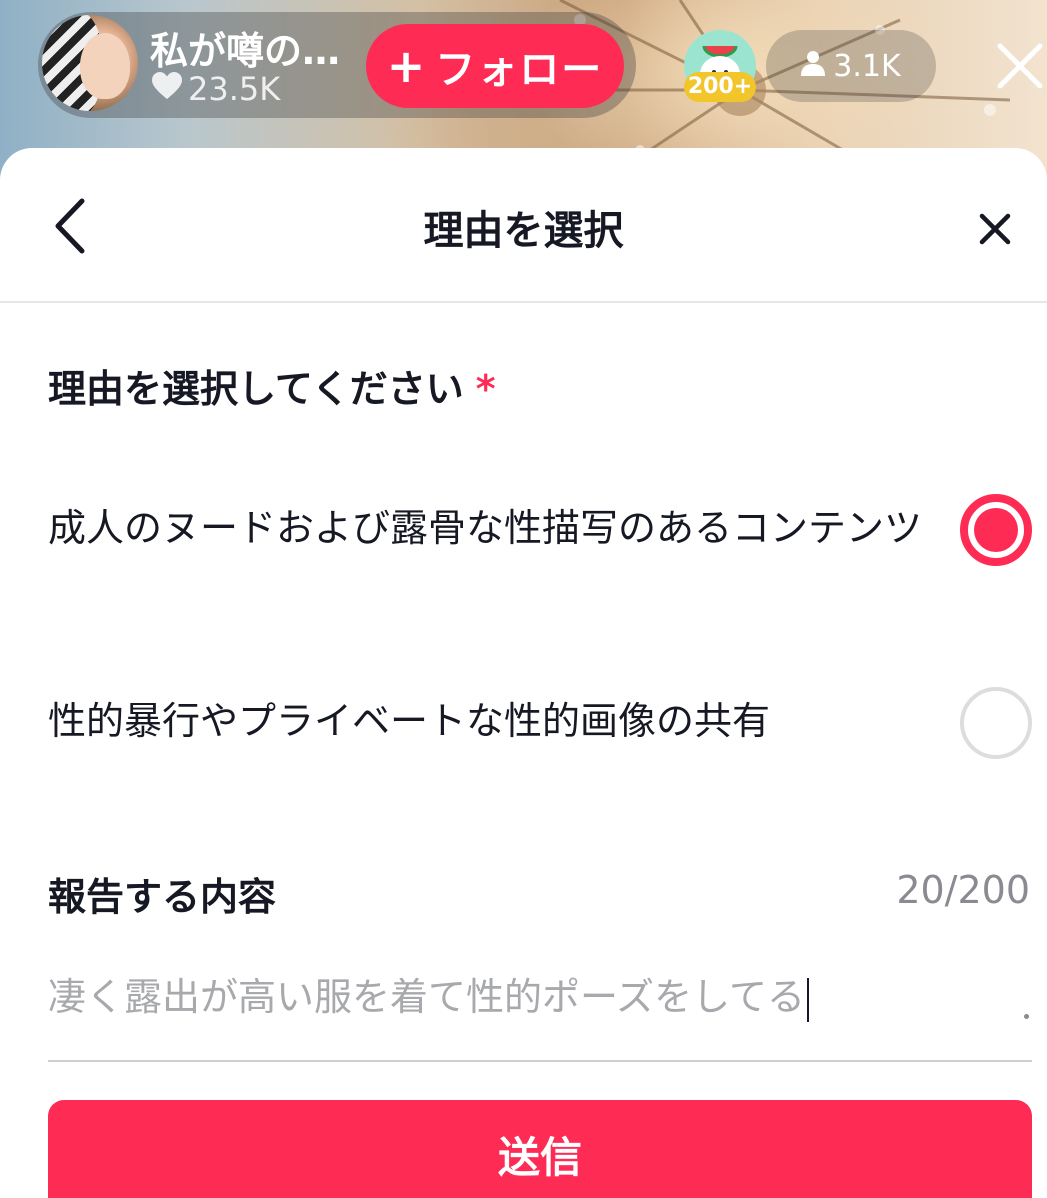 This screenshot has width=1047, height=1198. I want to click on report-text-value: 凄く露出が高い服を着て性的ポーズをしてる, so click(426, 997).